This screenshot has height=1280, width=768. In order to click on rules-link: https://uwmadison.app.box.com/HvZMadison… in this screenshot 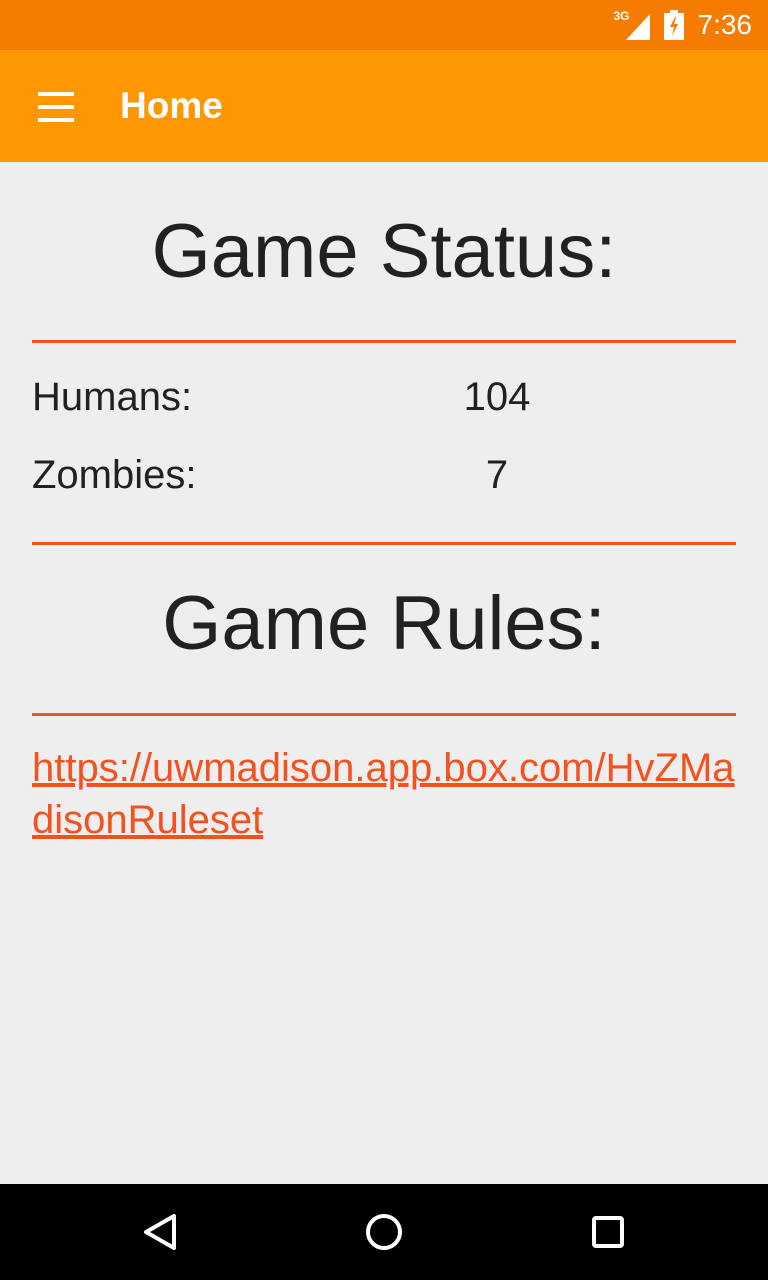, I will do `click(384, 794)`.